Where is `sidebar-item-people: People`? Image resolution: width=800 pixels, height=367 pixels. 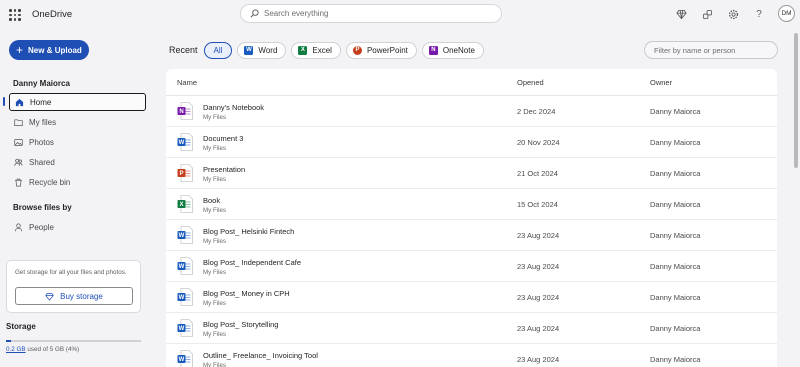
sidebar-item-people: People is located at coordinates (77, 227).